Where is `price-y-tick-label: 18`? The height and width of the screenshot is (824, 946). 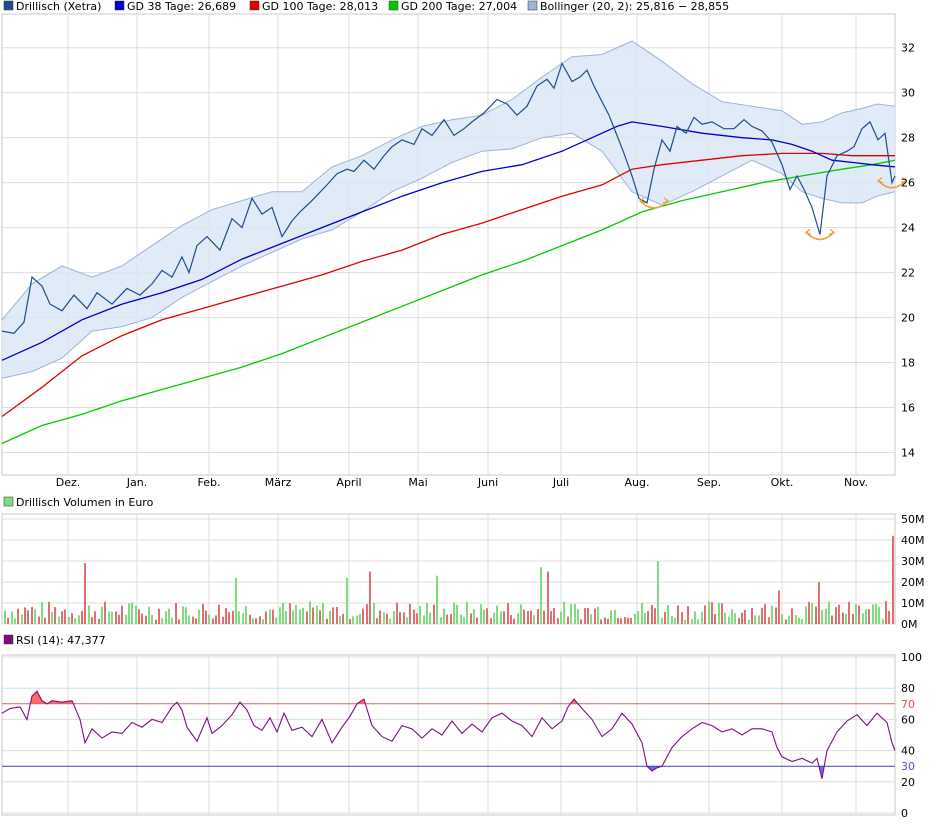
price-y-tick-label: 18 is located at coordinates (908, 363).